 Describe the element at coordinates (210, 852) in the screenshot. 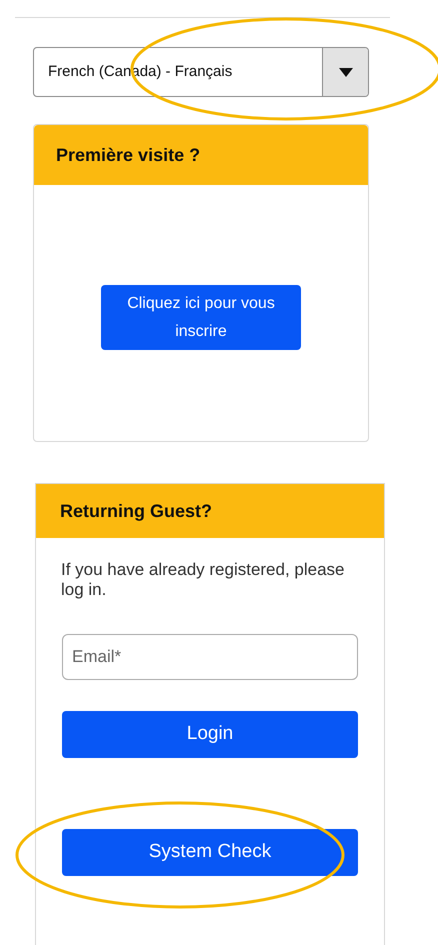

I see `system-check-button: System Check` at that location.